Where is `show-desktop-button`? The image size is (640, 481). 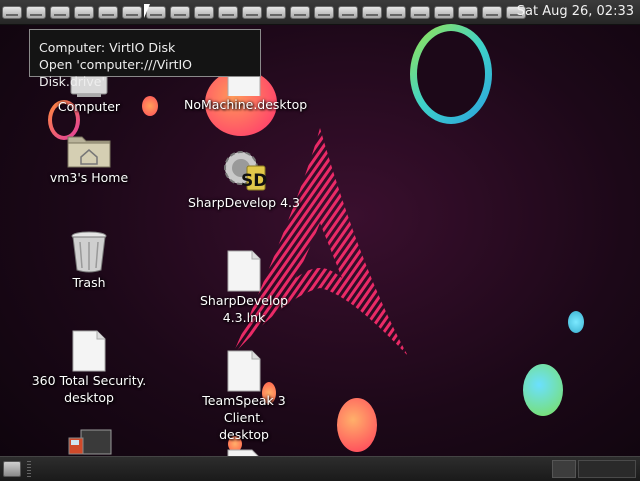 show-desktop-button is located at coordinates (12, 469).